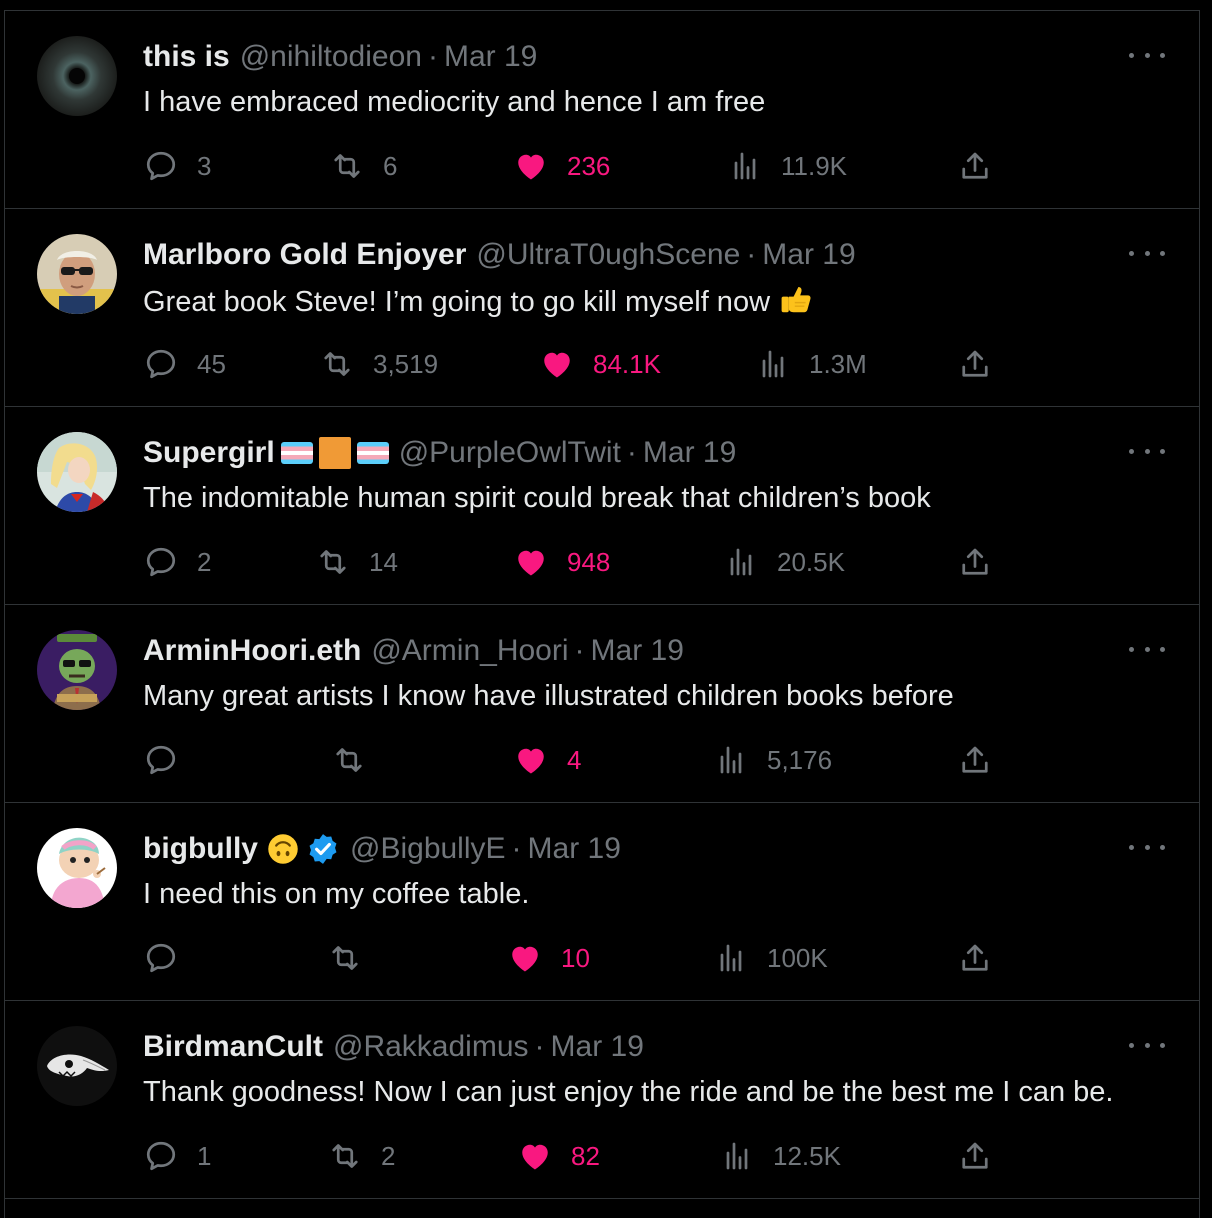 Image resolution: width=1212 pixels, height=1218 pixels. What do you see at coordinates (431, 1047) in the screenshot?
I see `user-handle: @Rakkadimus` at bounding box center [431, 1047].